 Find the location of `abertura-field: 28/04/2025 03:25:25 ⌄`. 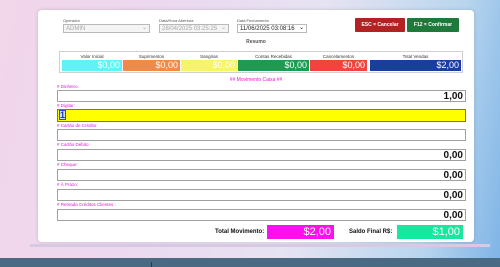

abertura-field: 28/04/2025 03:25:25 ⌄ is located at coordinates (194, 28).